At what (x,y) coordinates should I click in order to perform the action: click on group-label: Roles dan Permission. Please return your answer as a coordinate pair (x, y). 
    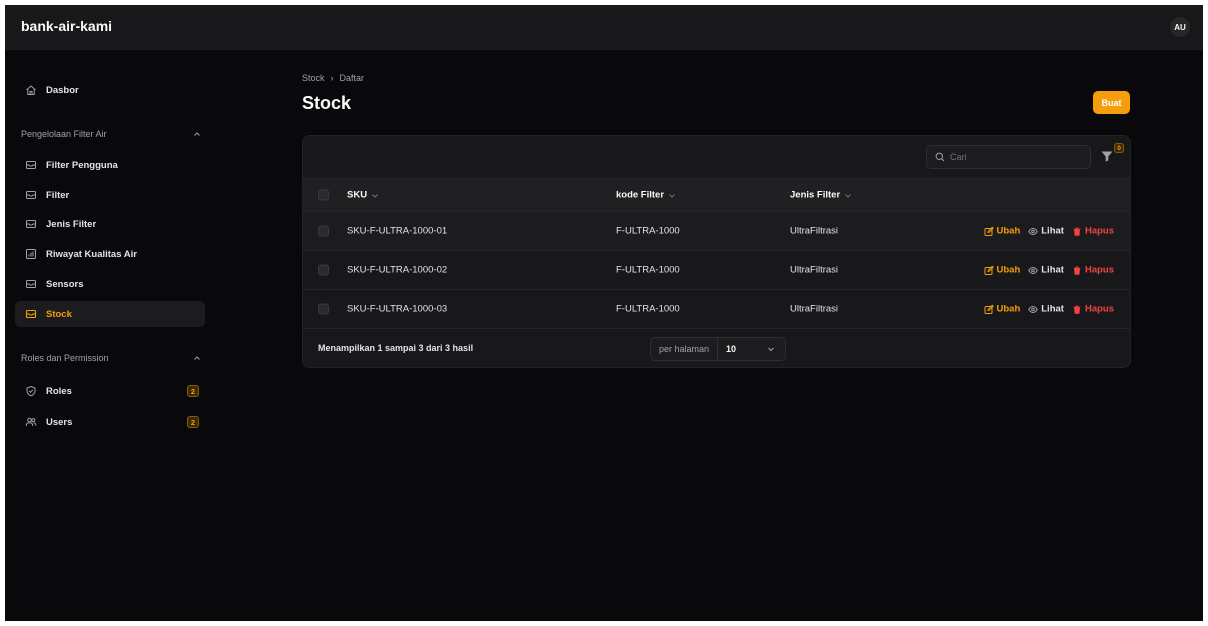
    Looking at the image, I should click on (65, 358).